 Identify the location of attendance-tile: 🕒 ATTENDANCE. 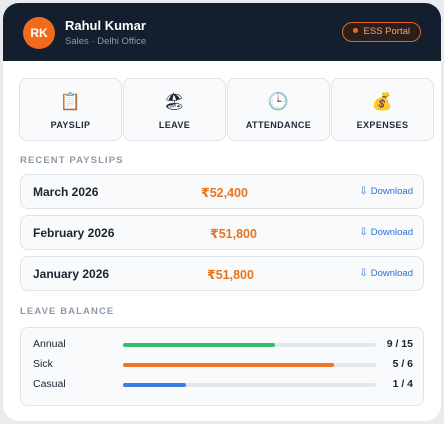
(278, 109).